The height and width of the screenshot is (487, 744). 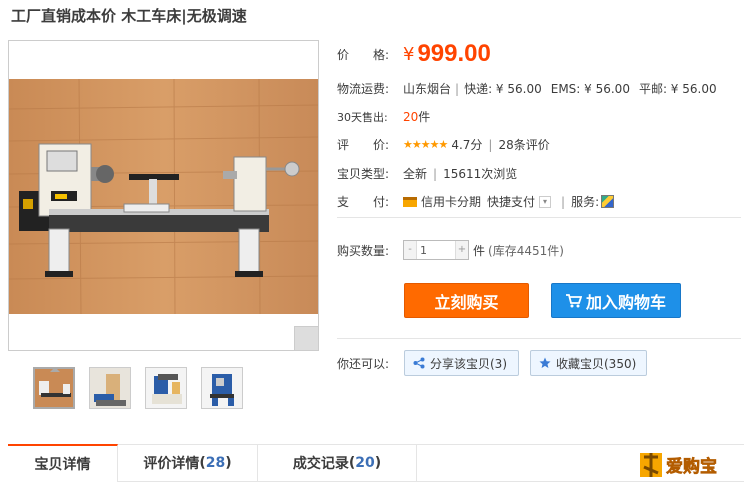 What do you see at coordinates (138, 388) in the screenshot?
I see `thumbnail-list` at bounding box center [138, 388].